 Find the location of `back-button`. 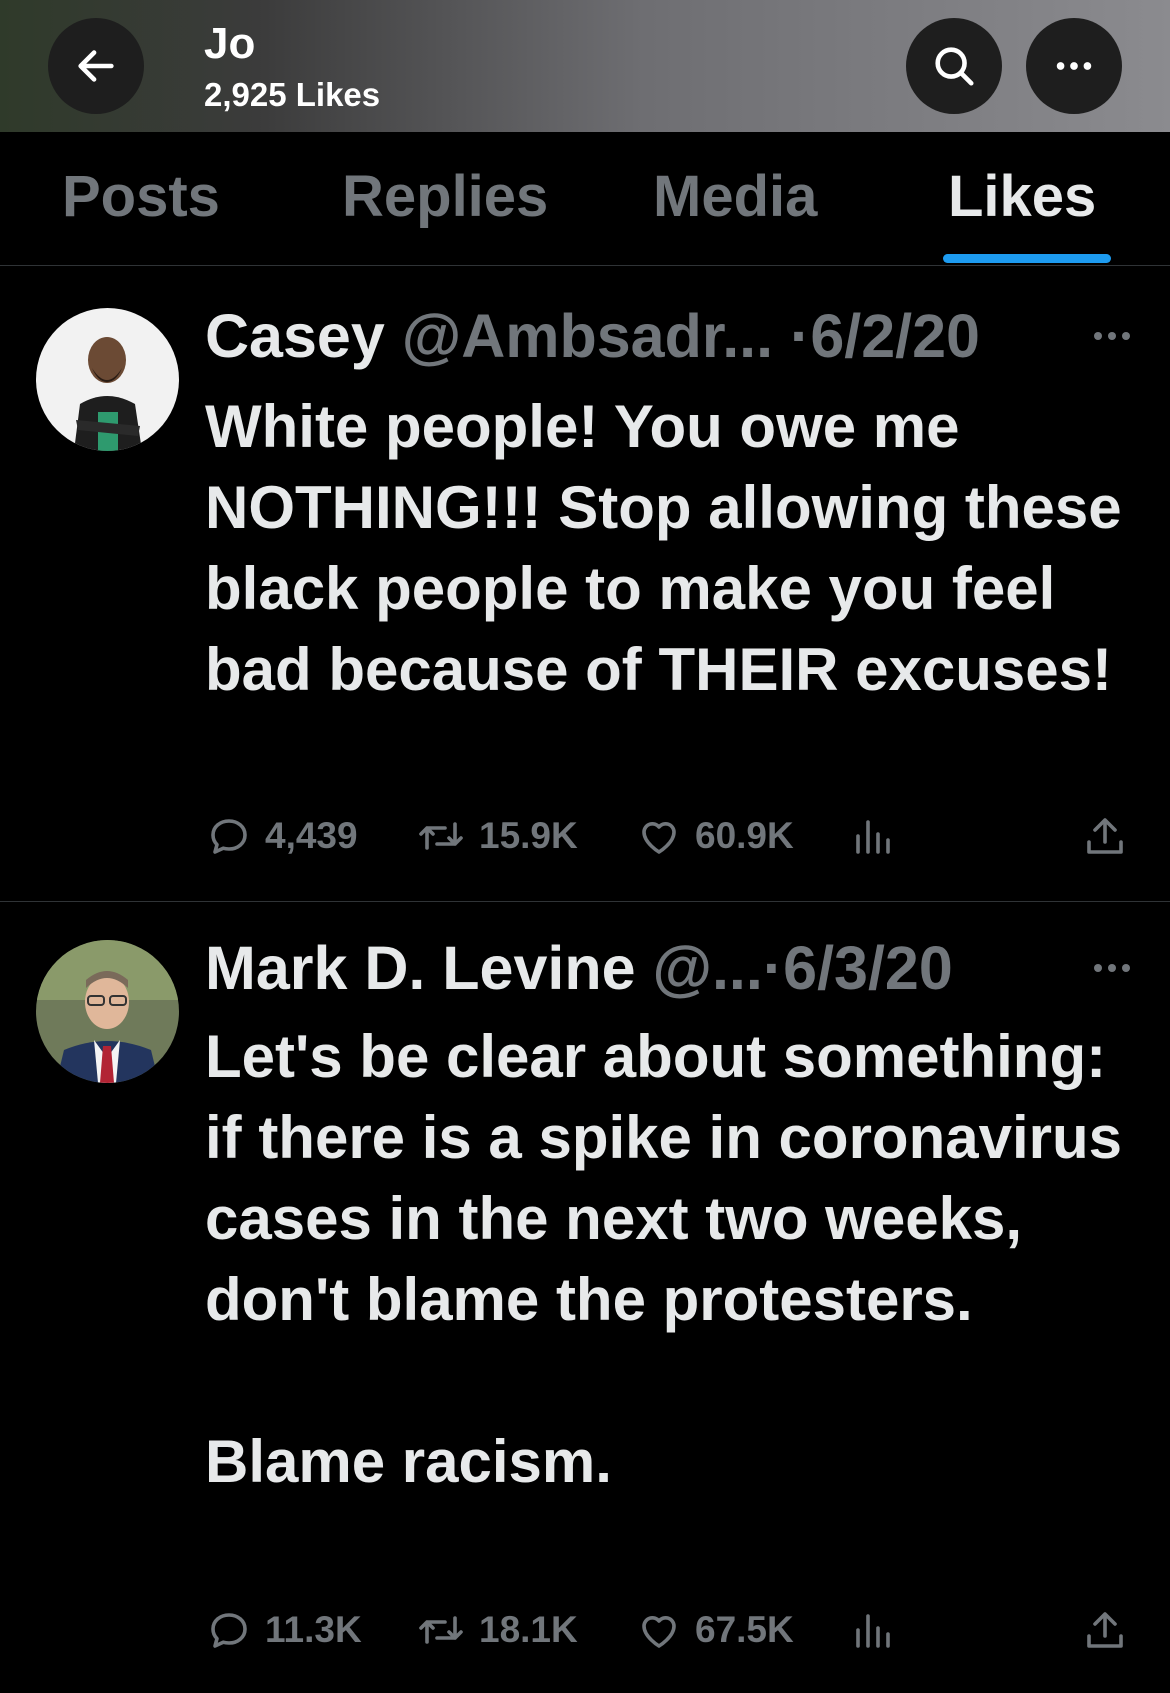

back-button is located at coordinates (96, 66).